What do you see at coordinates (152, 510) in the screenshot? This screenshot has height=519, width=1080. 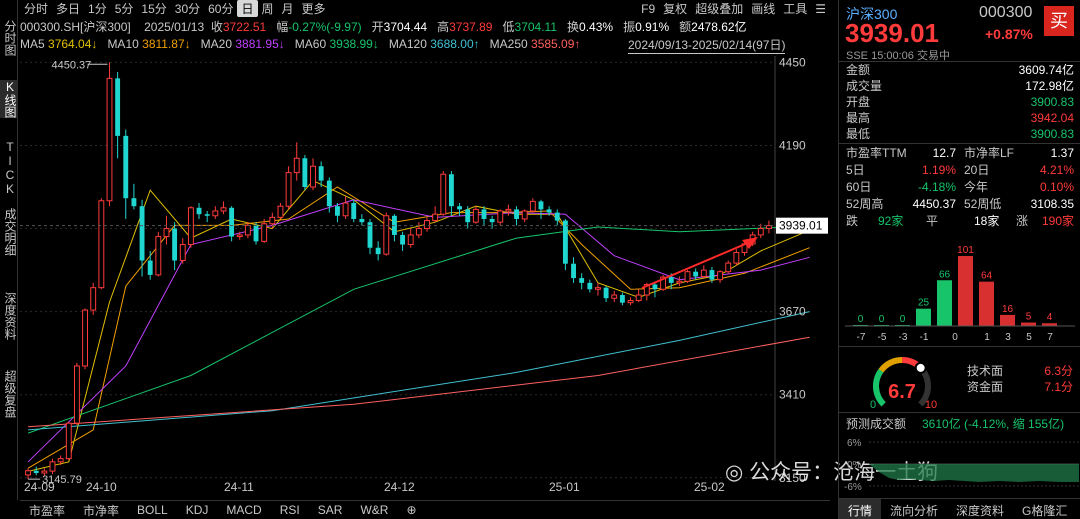 I see `tab-boll: BOLL` at bounding box center [152, 510].